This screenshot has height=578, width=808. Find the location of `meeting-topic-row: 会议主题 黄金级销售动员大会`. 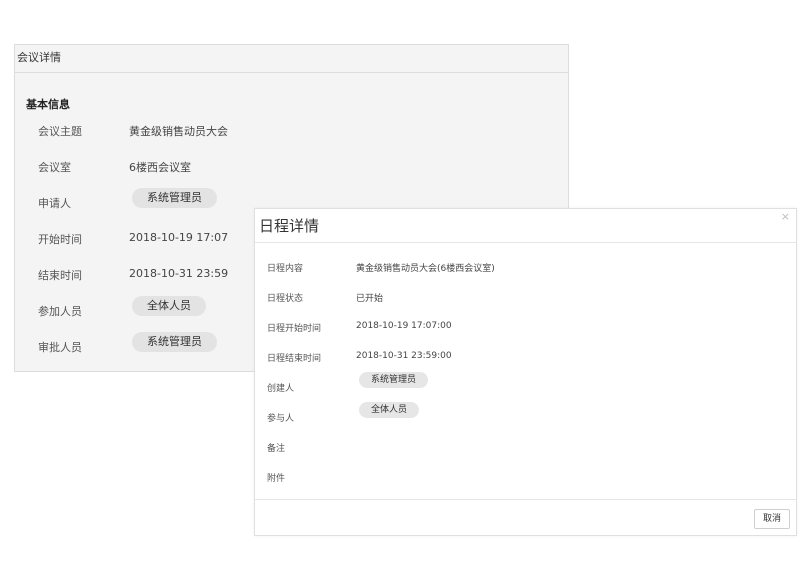

meeting-topic-row: 会议主题 黄金级销售动员大会 is located at coordinates (291, 130).